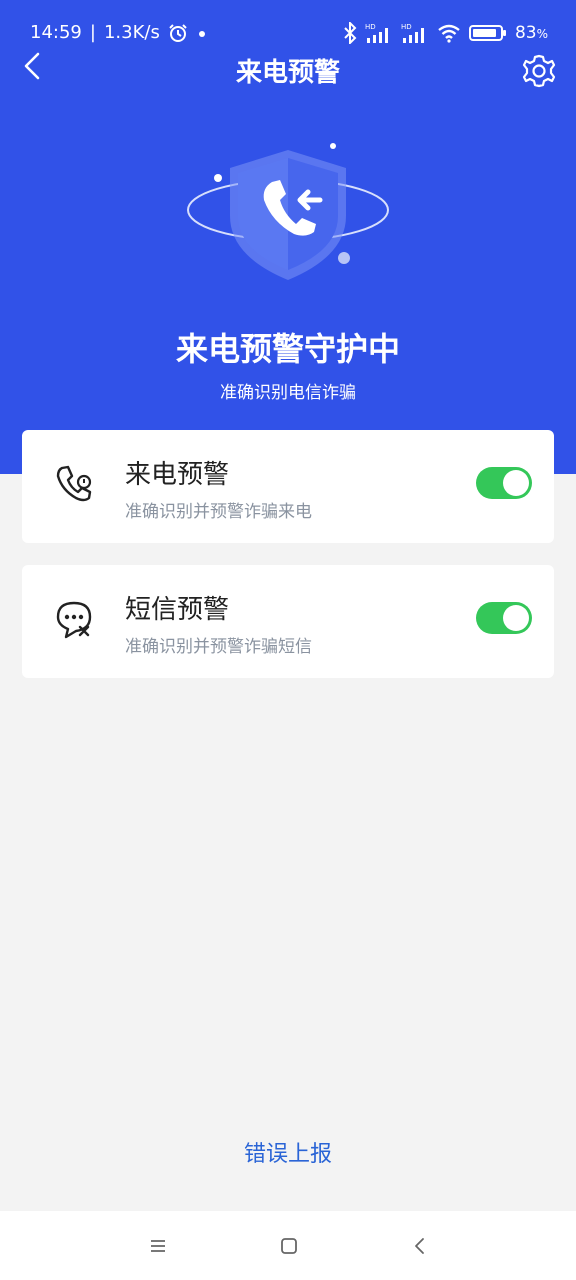 This screenshot has width=576, height=1280. Describe the element at coordinates (287, 349) in the screenshot. I see `hero-title: 来电预警守护中` at that location.